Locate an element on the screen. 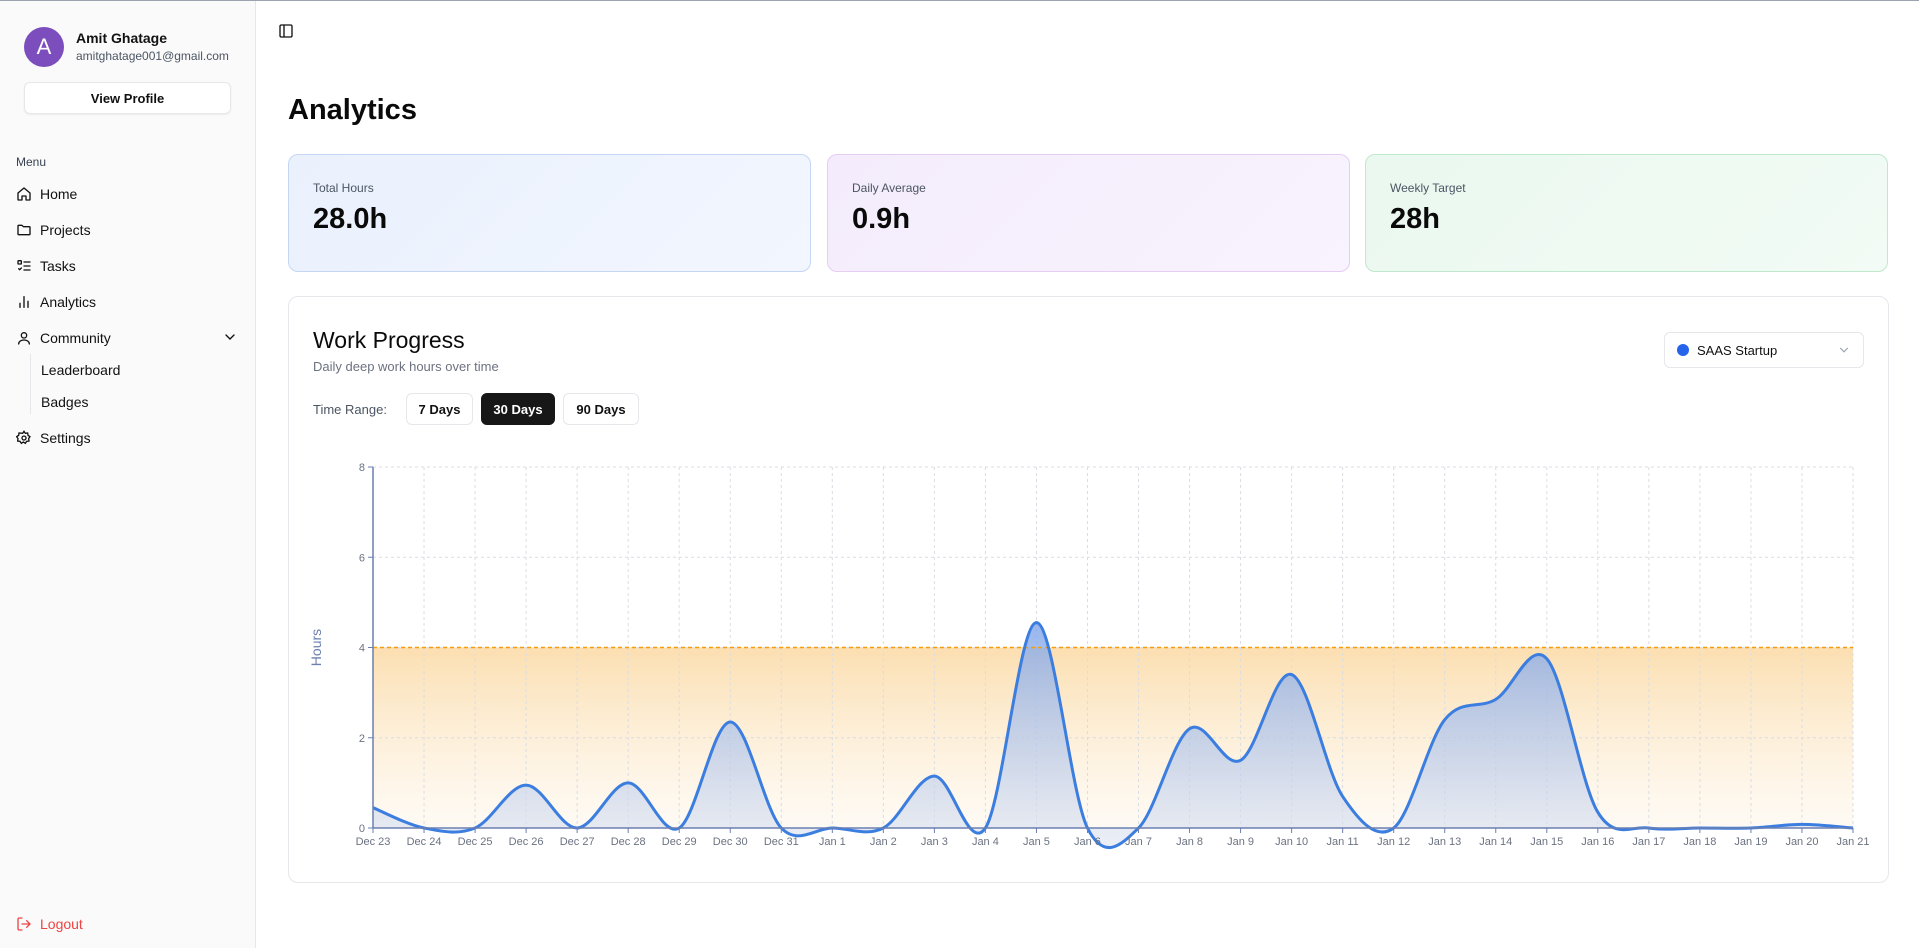 The width and height of the screenshot is (1919, 948). chevron-down-icon is located at coordinates (230, 337).